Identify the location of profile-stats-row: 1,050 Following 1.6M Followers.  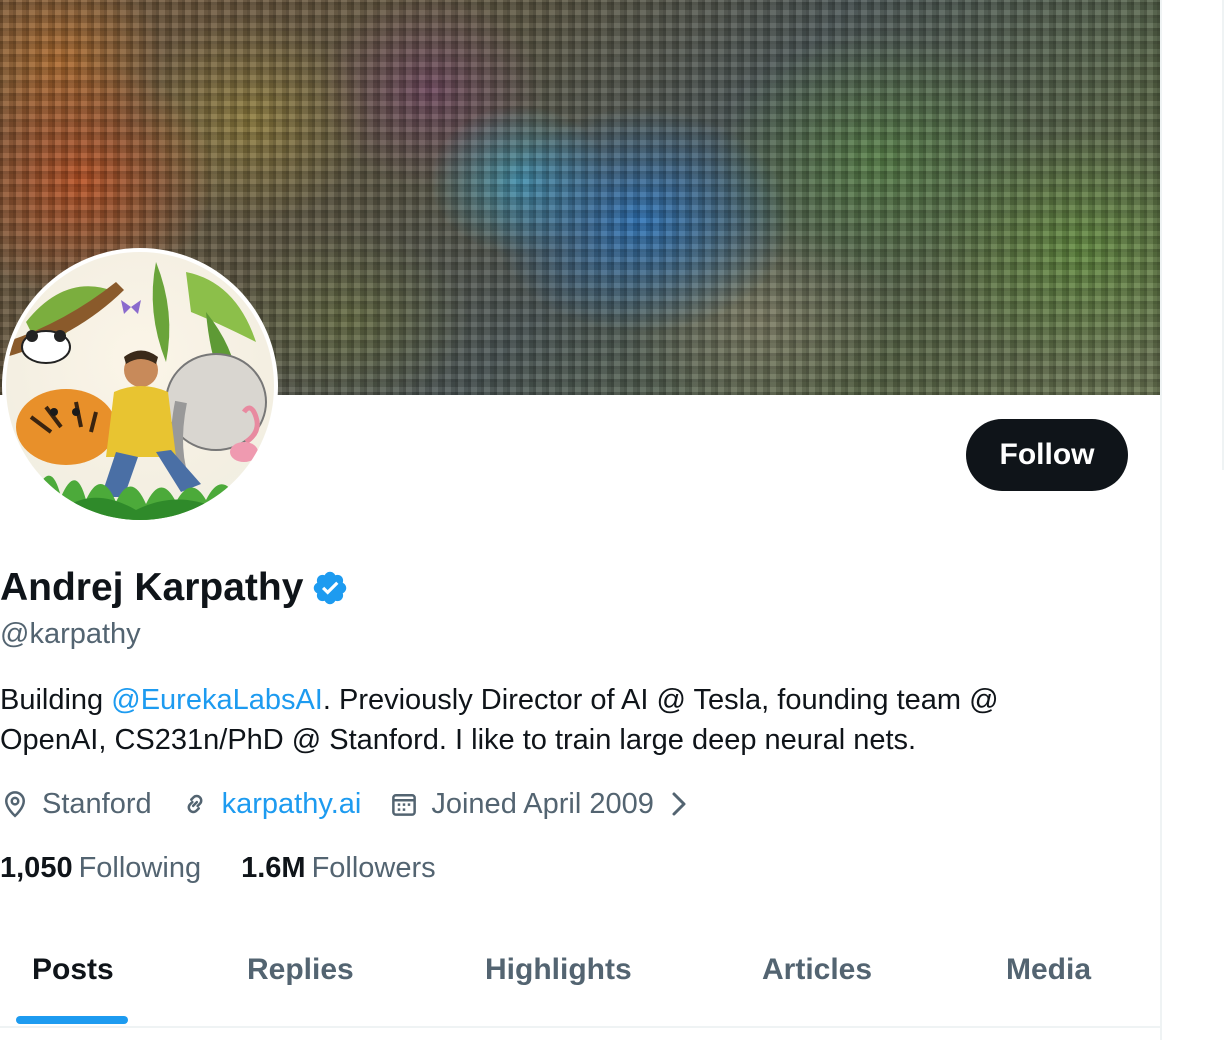
(238, 868).